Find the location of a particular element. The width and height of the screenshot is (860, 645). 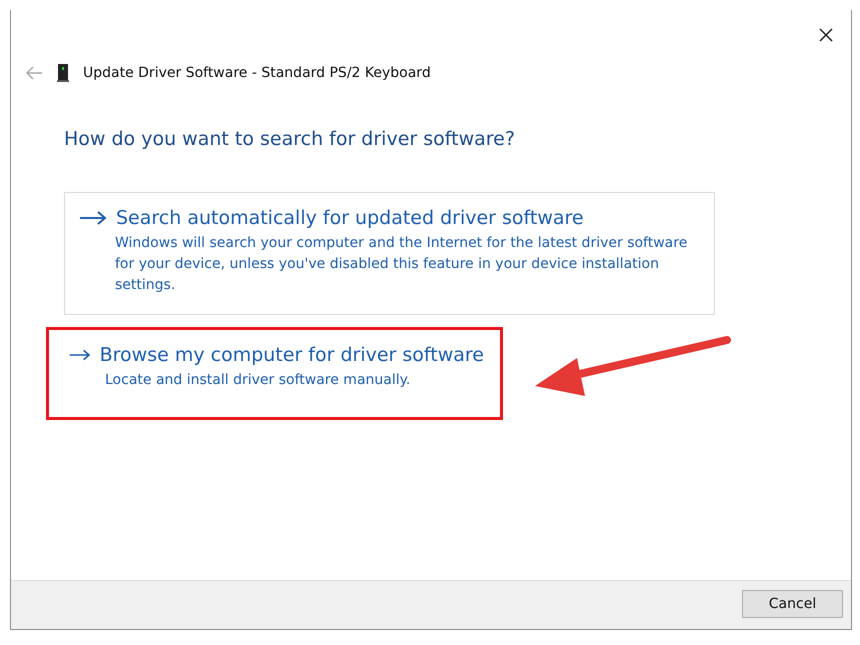

back-arrow-icon is located at coordinates (34, 73).